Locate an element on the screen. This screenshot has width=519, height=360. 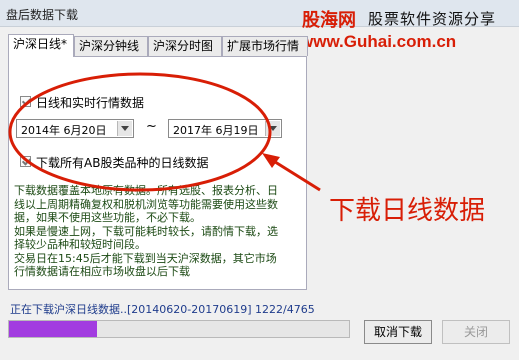
tab-daily: 沪深日线* is located at coordinates (41, 45).